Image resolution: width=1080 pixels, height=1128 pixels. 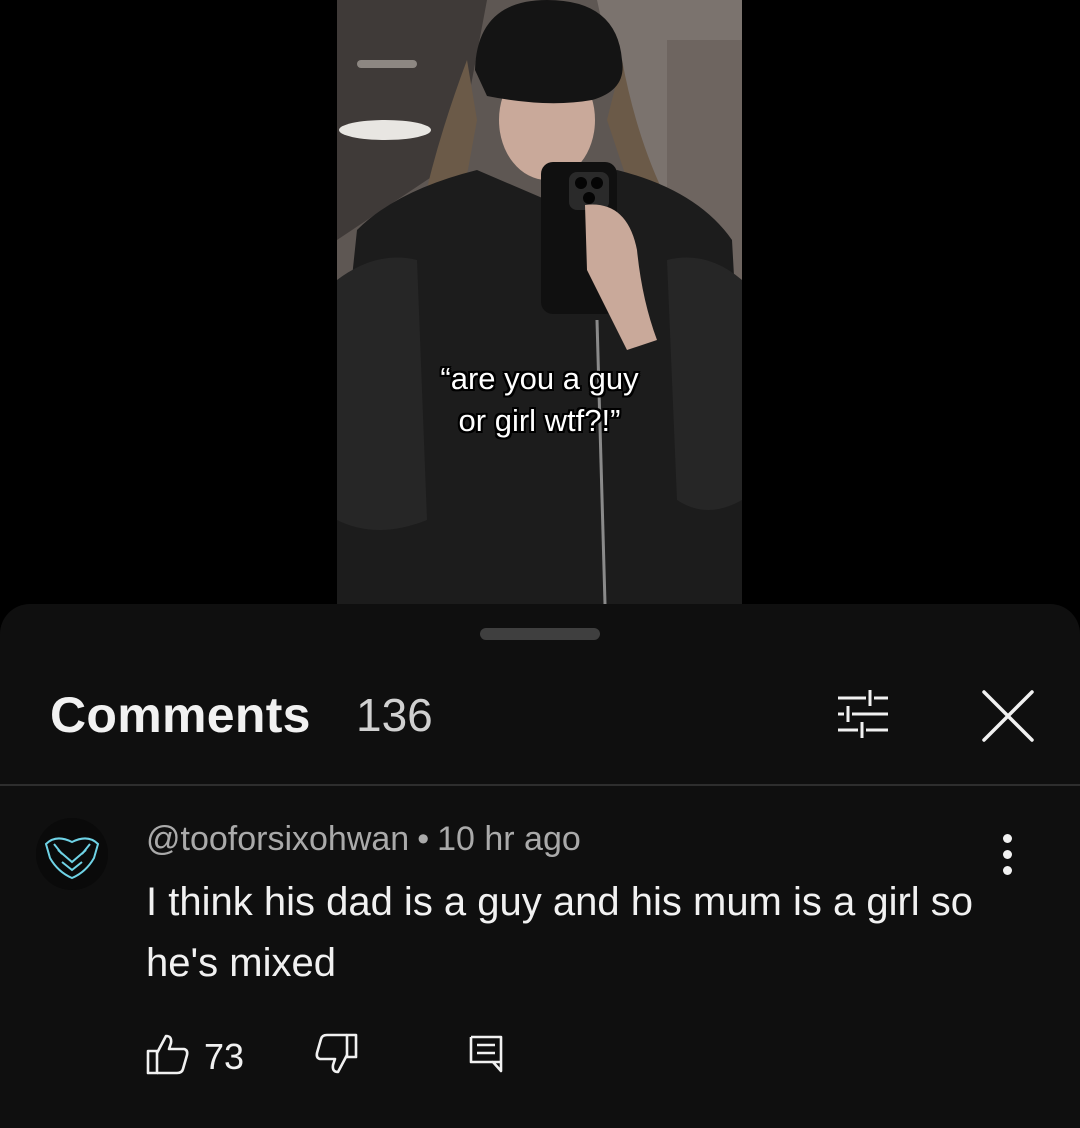 I want to click on header-divider, so click(x=540, y=785).